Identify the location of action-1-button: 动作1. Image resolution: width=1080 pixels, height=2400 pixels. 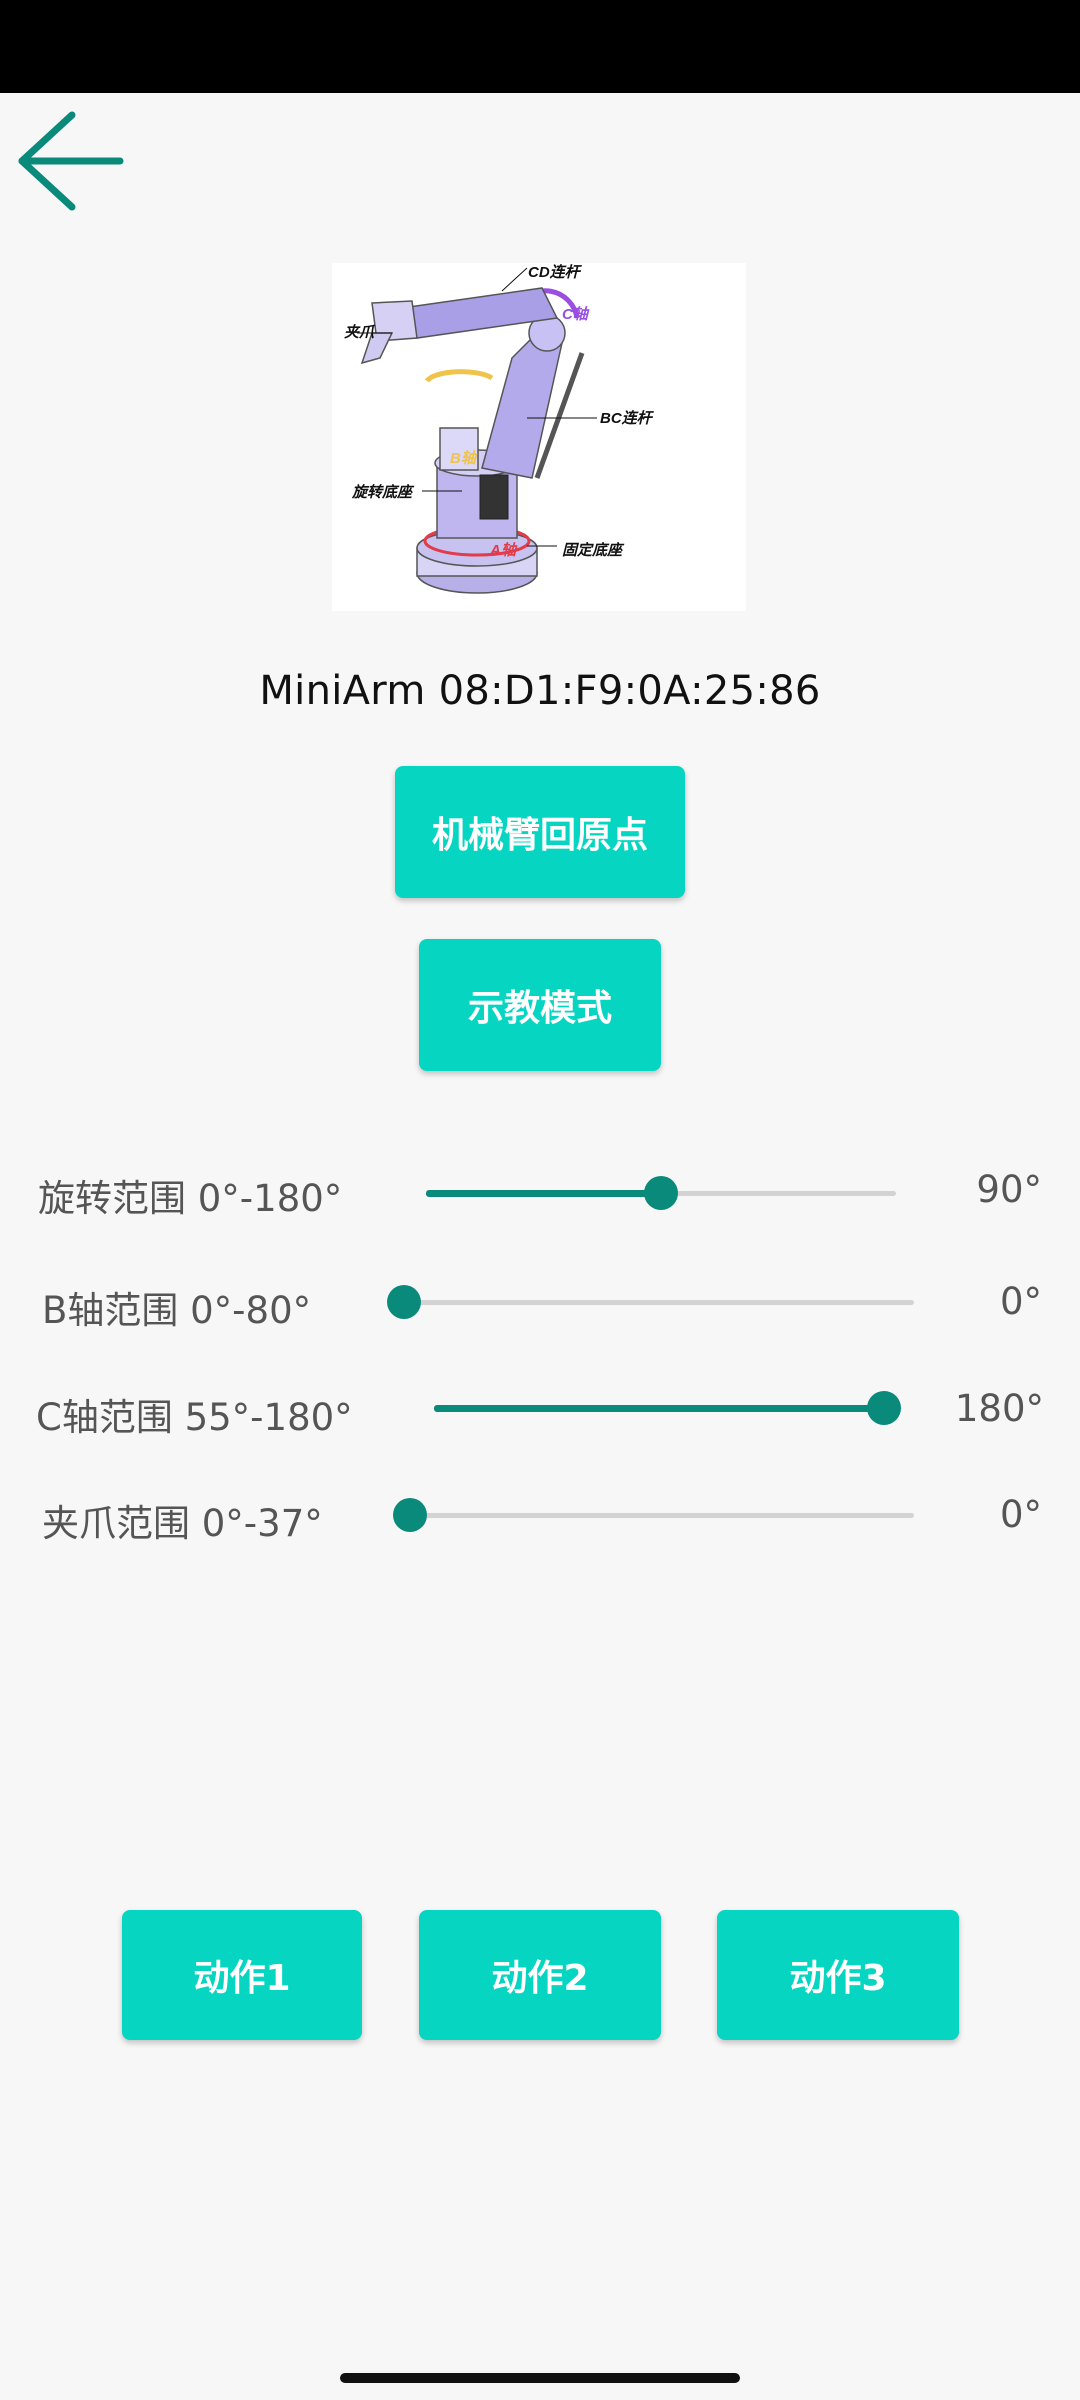
(242, 1975).